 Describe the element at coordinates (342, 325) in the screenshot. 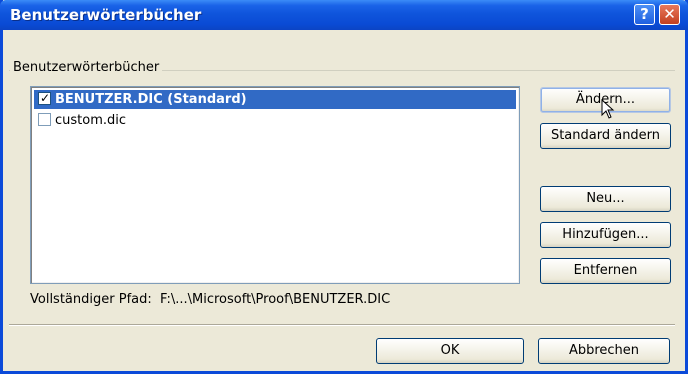

I see `separator` at that location.